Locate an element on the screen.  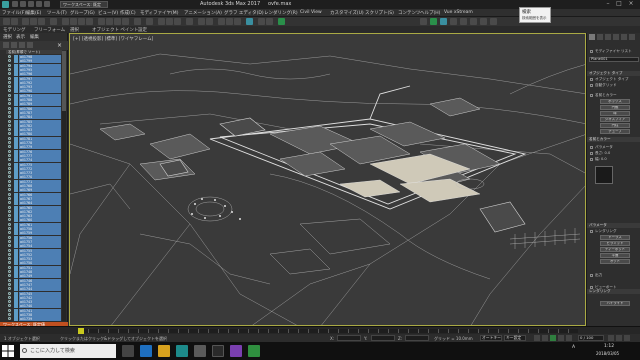
object-type-button: 平面 is located at coordinates (615, 255).